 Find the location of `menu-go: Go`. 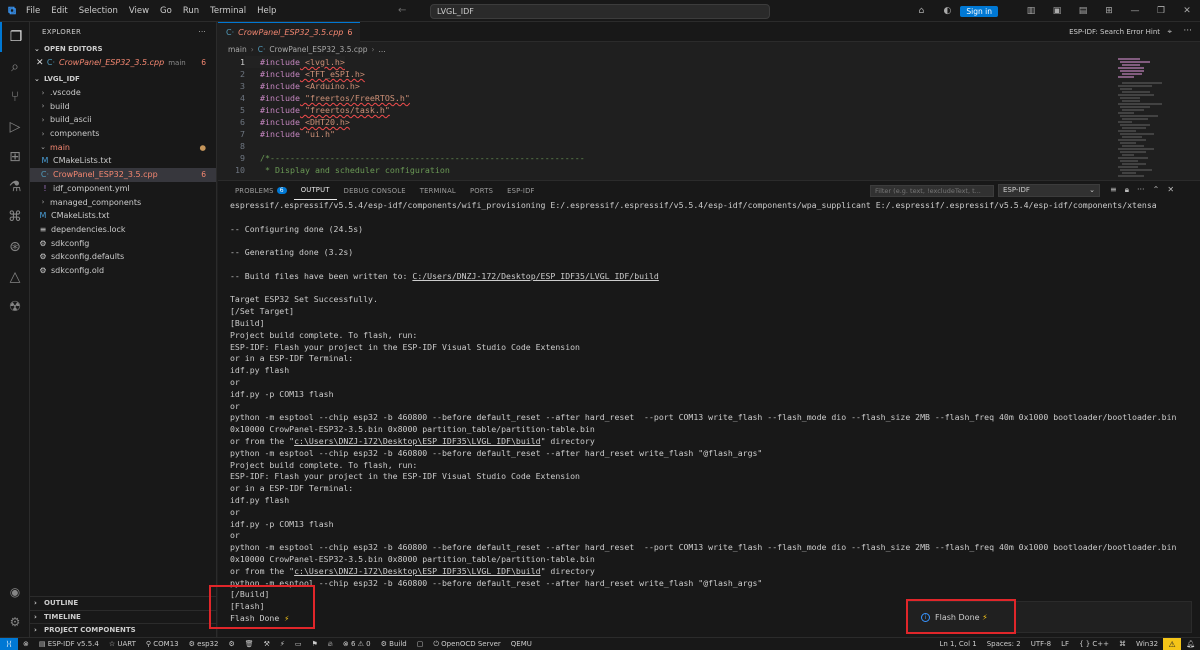

menu-go: Go is located at coordinates (166, 11).